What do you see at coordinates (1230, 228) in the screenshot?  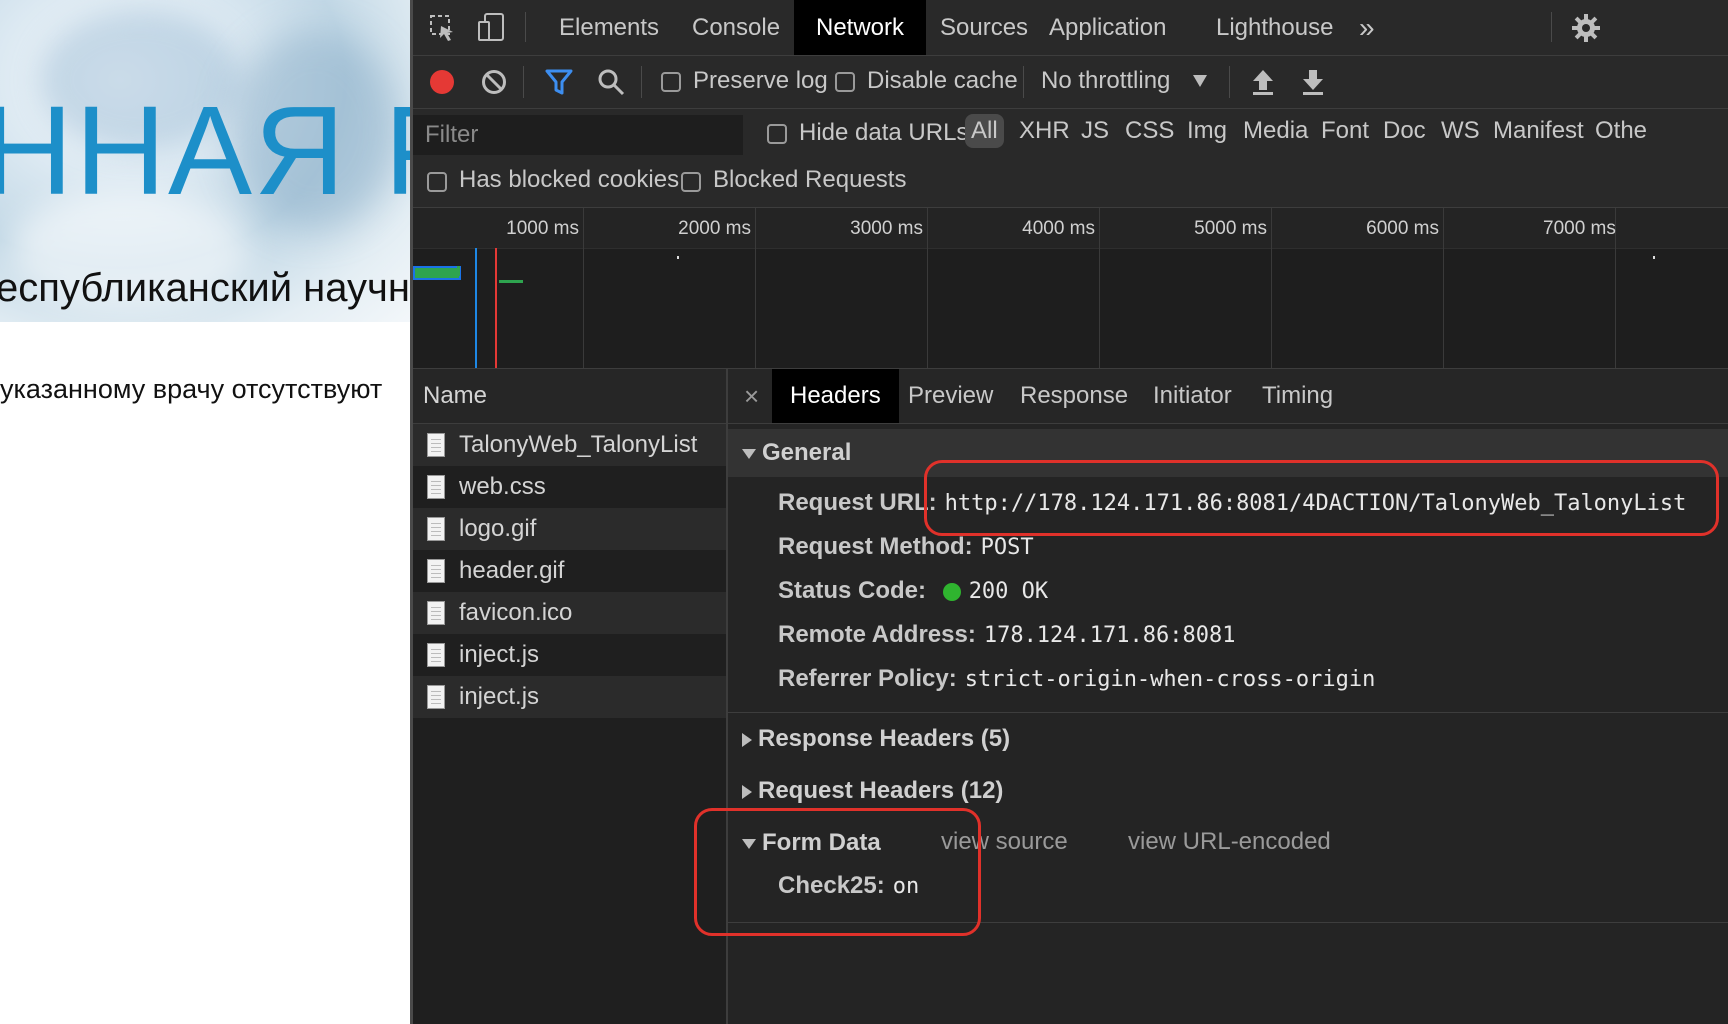 I see `timeline-tick-label: 5000 ms` at bounding box center [1230, 228].